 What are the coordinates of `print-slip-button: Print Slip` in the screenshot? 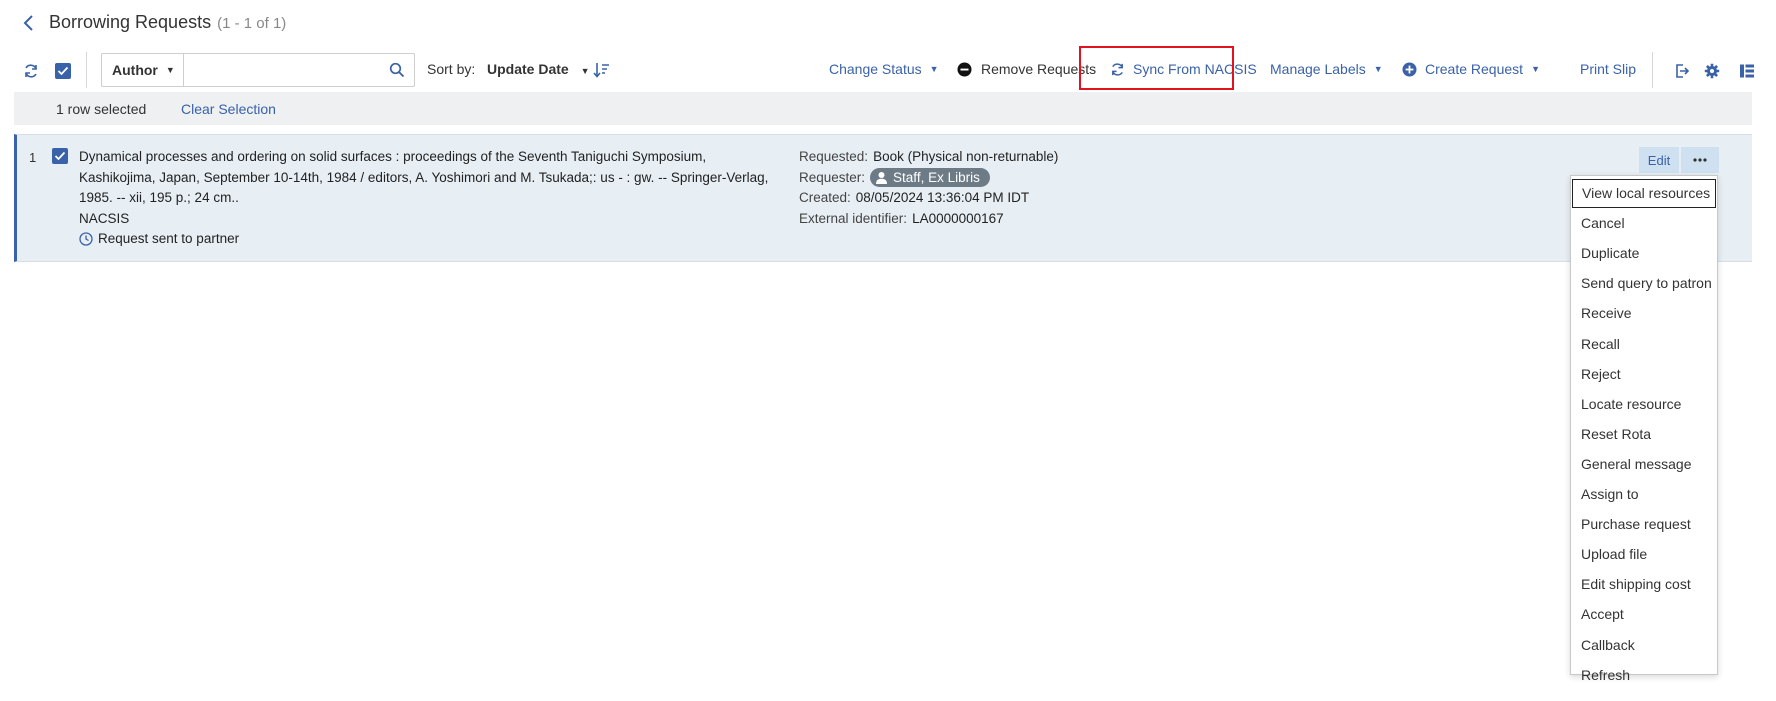 It's located at (1608, 69).